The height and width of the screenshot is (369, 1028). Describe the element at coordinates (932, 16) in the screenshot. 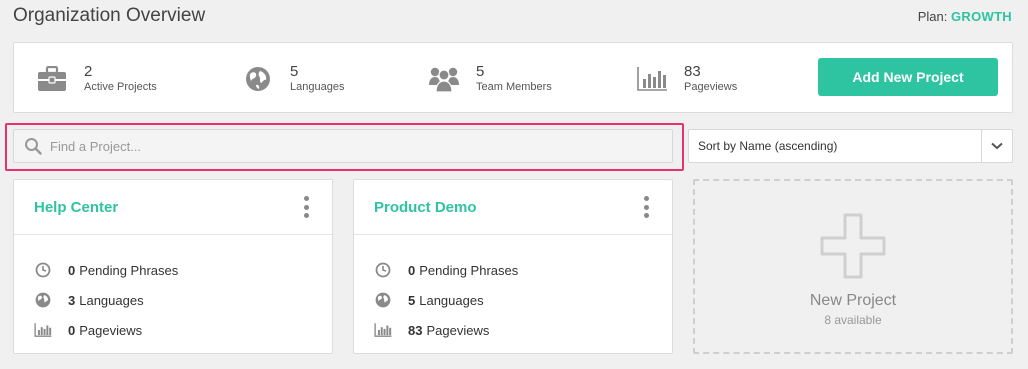

I see `plan-label: Plan:` at that location.